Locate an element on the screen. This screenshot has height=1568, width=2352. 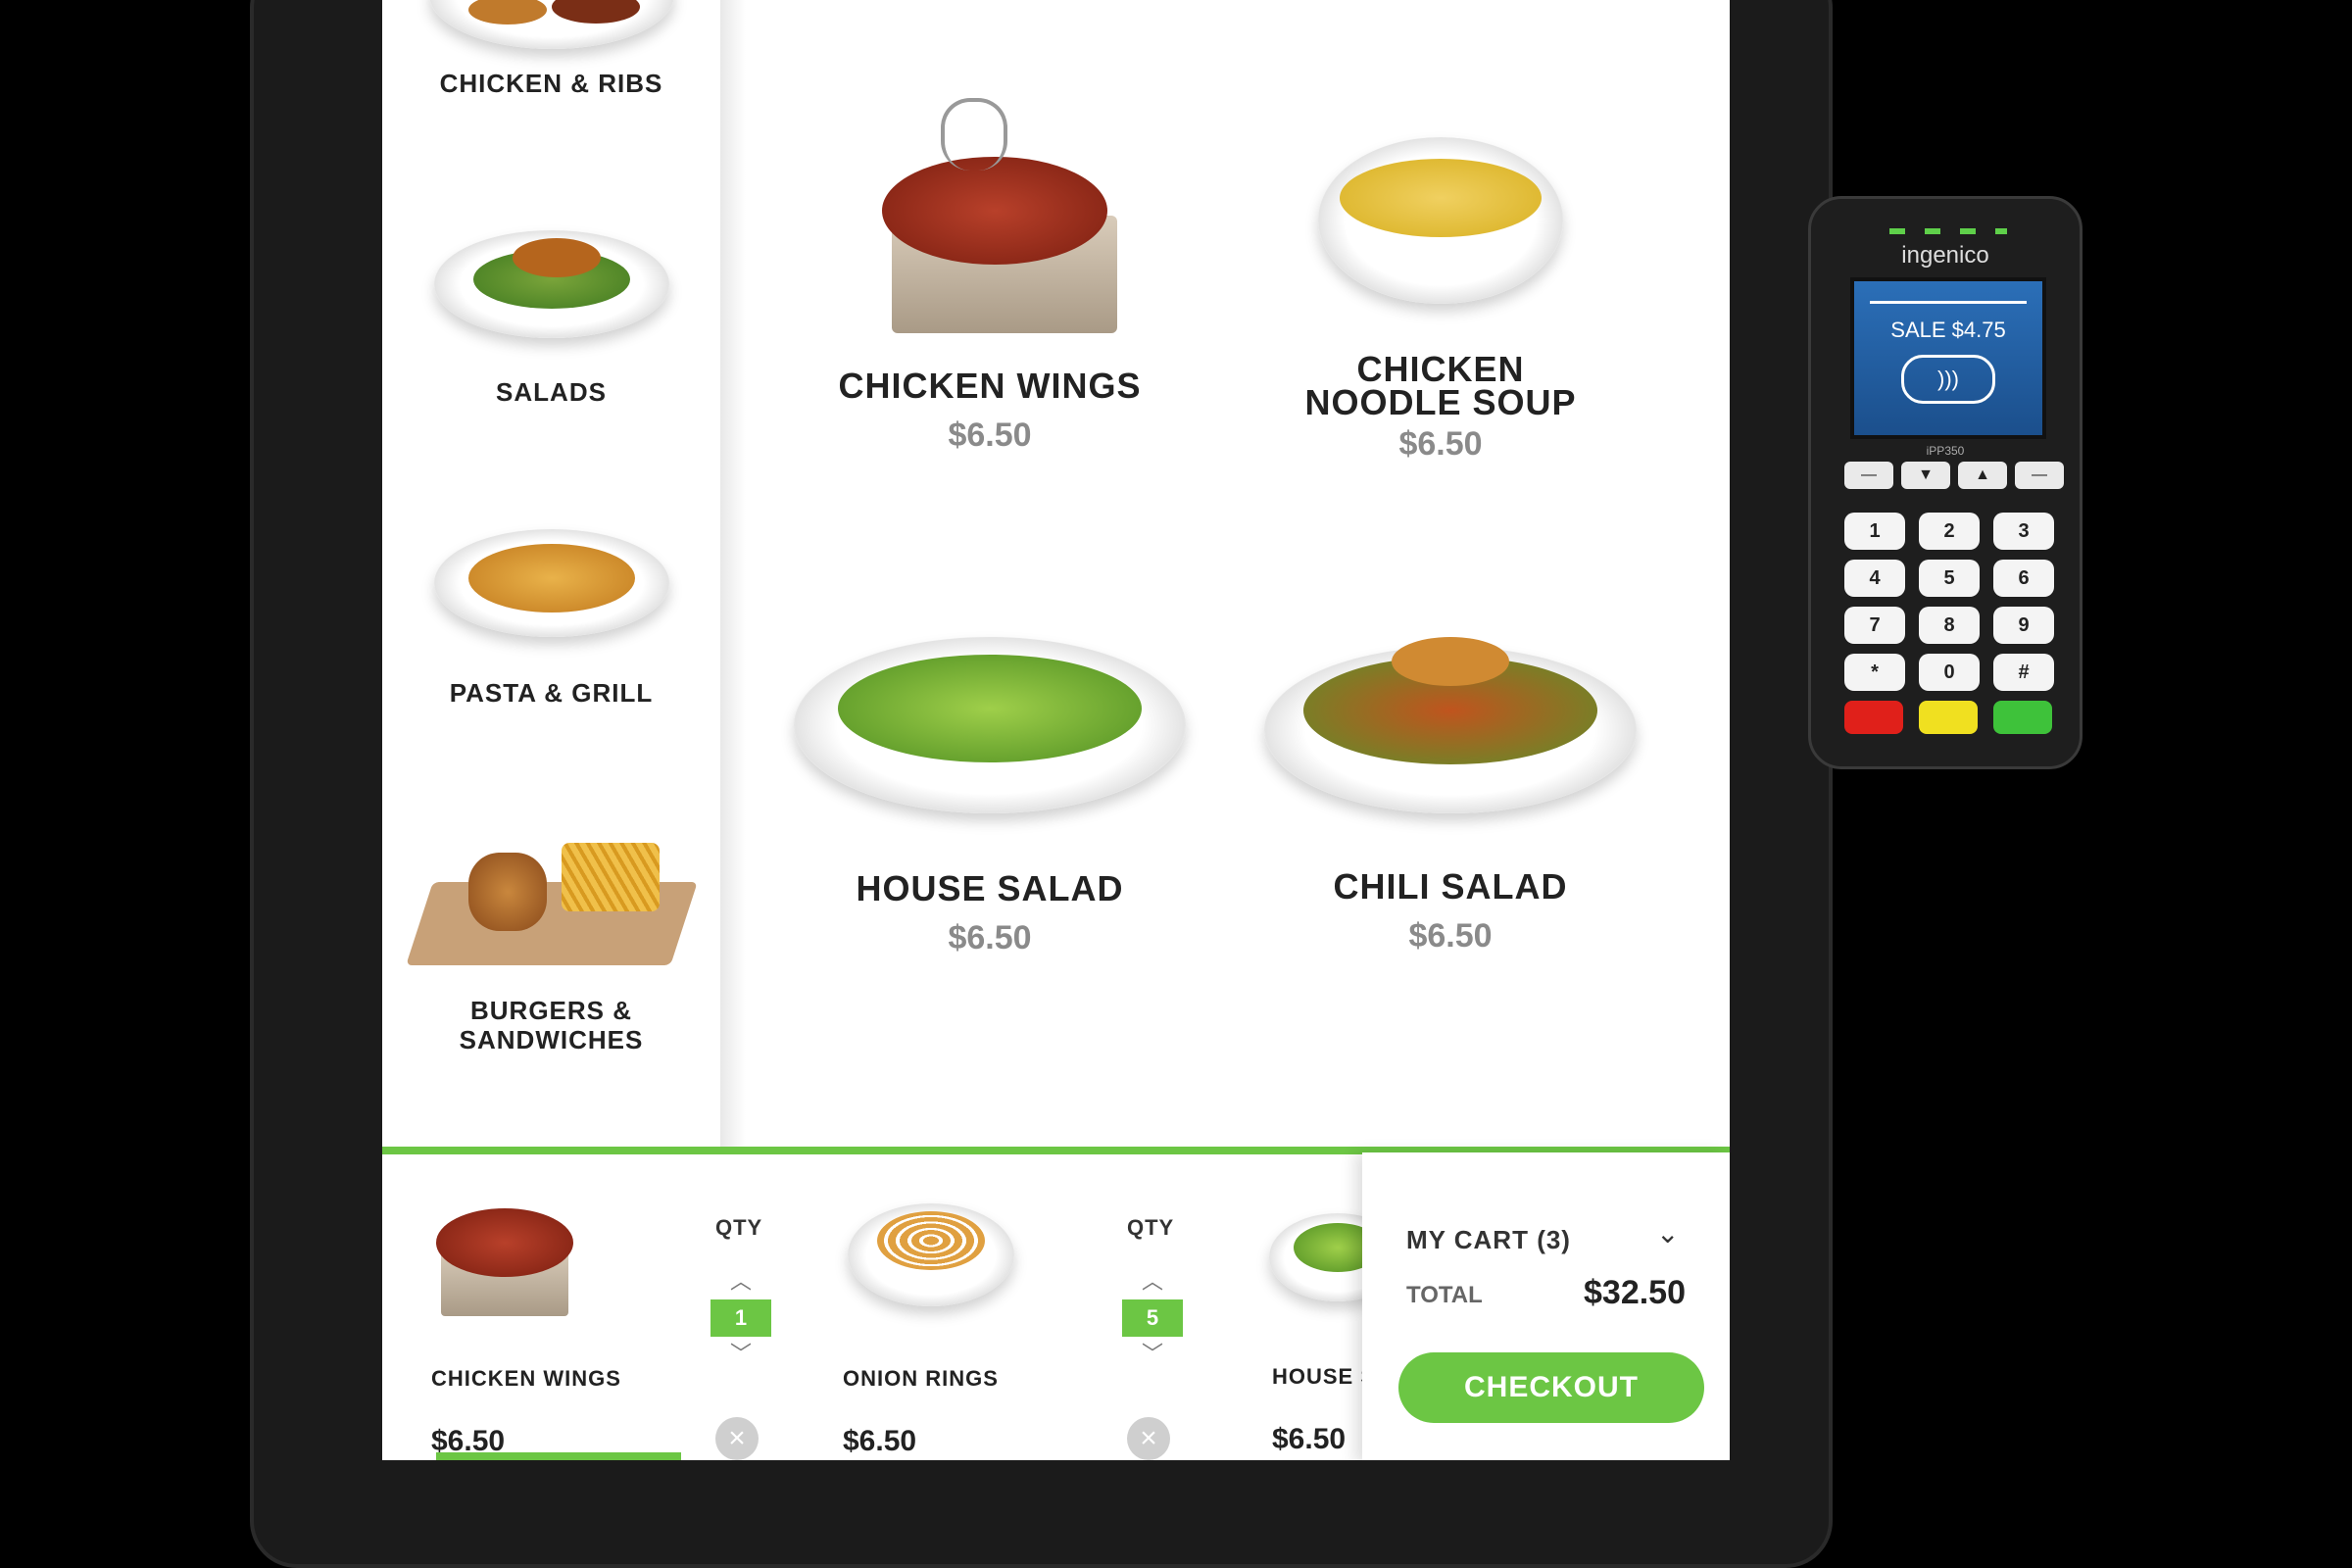
checkout-button: CHECKOUT is located at coordinates (1551, 1387).